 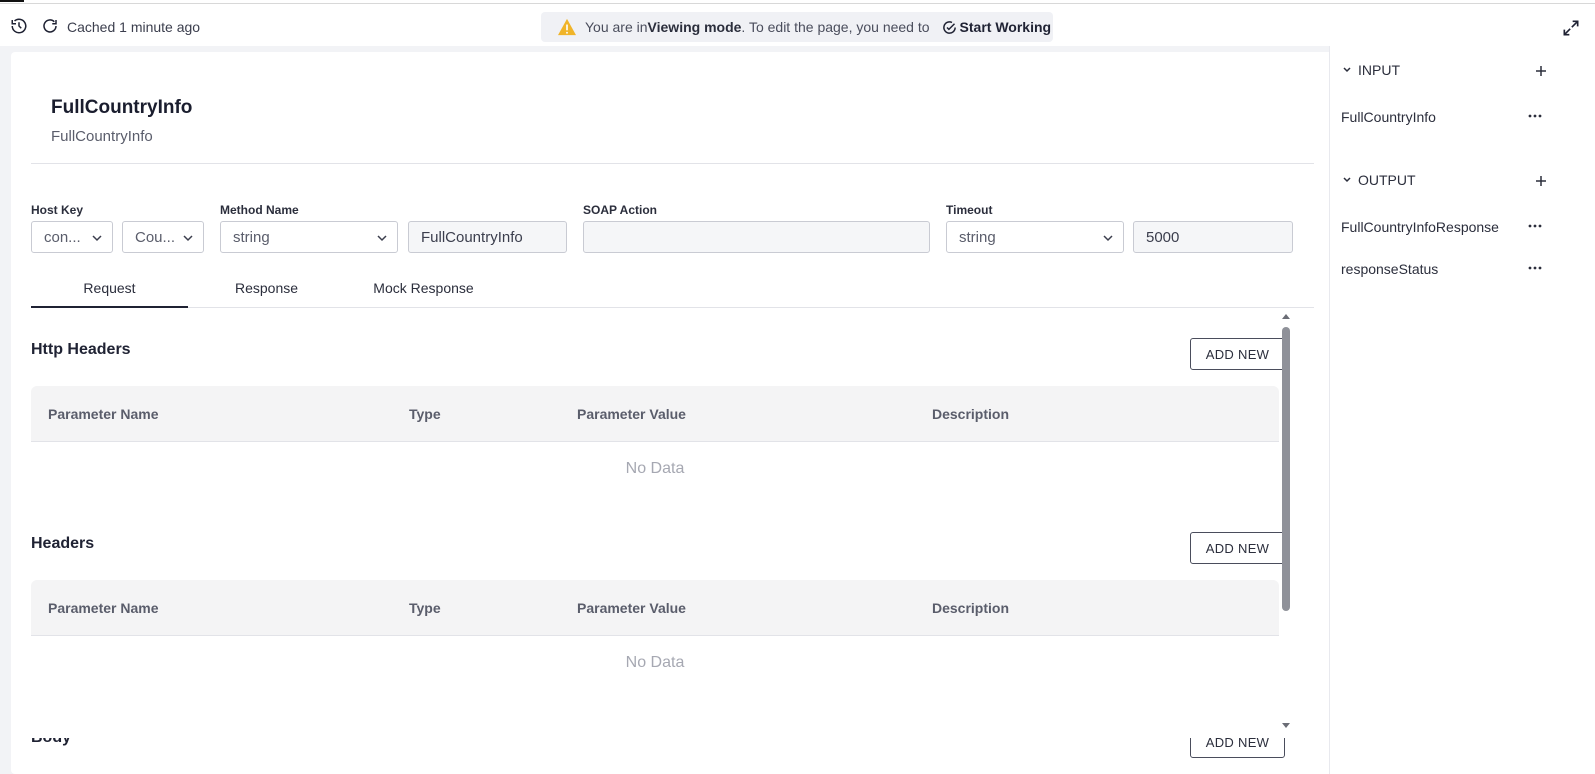 I want to click on expand-icon, so click(x=1571, y=28).